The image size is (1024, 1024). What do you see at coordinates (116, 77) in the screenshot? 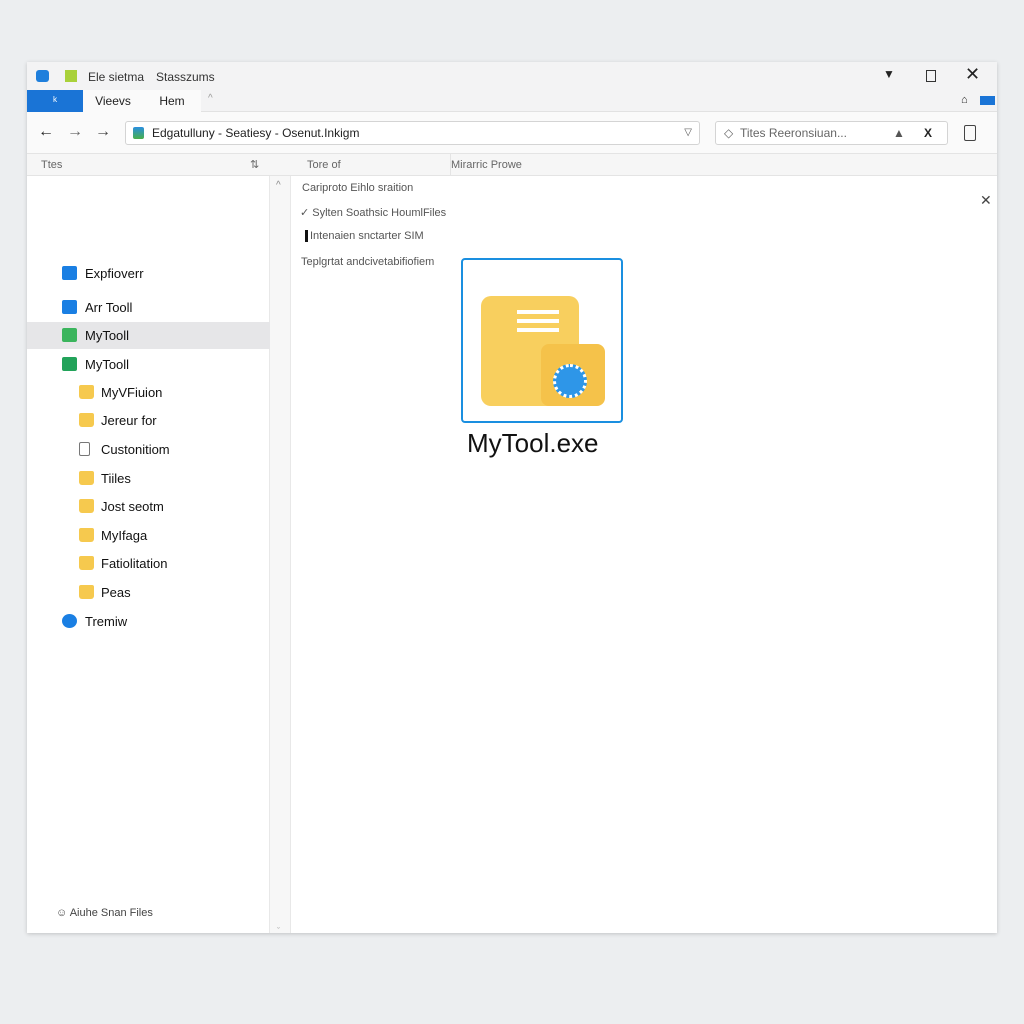
I see `window-title: Ele sietma` at bounding box center [116, 77].